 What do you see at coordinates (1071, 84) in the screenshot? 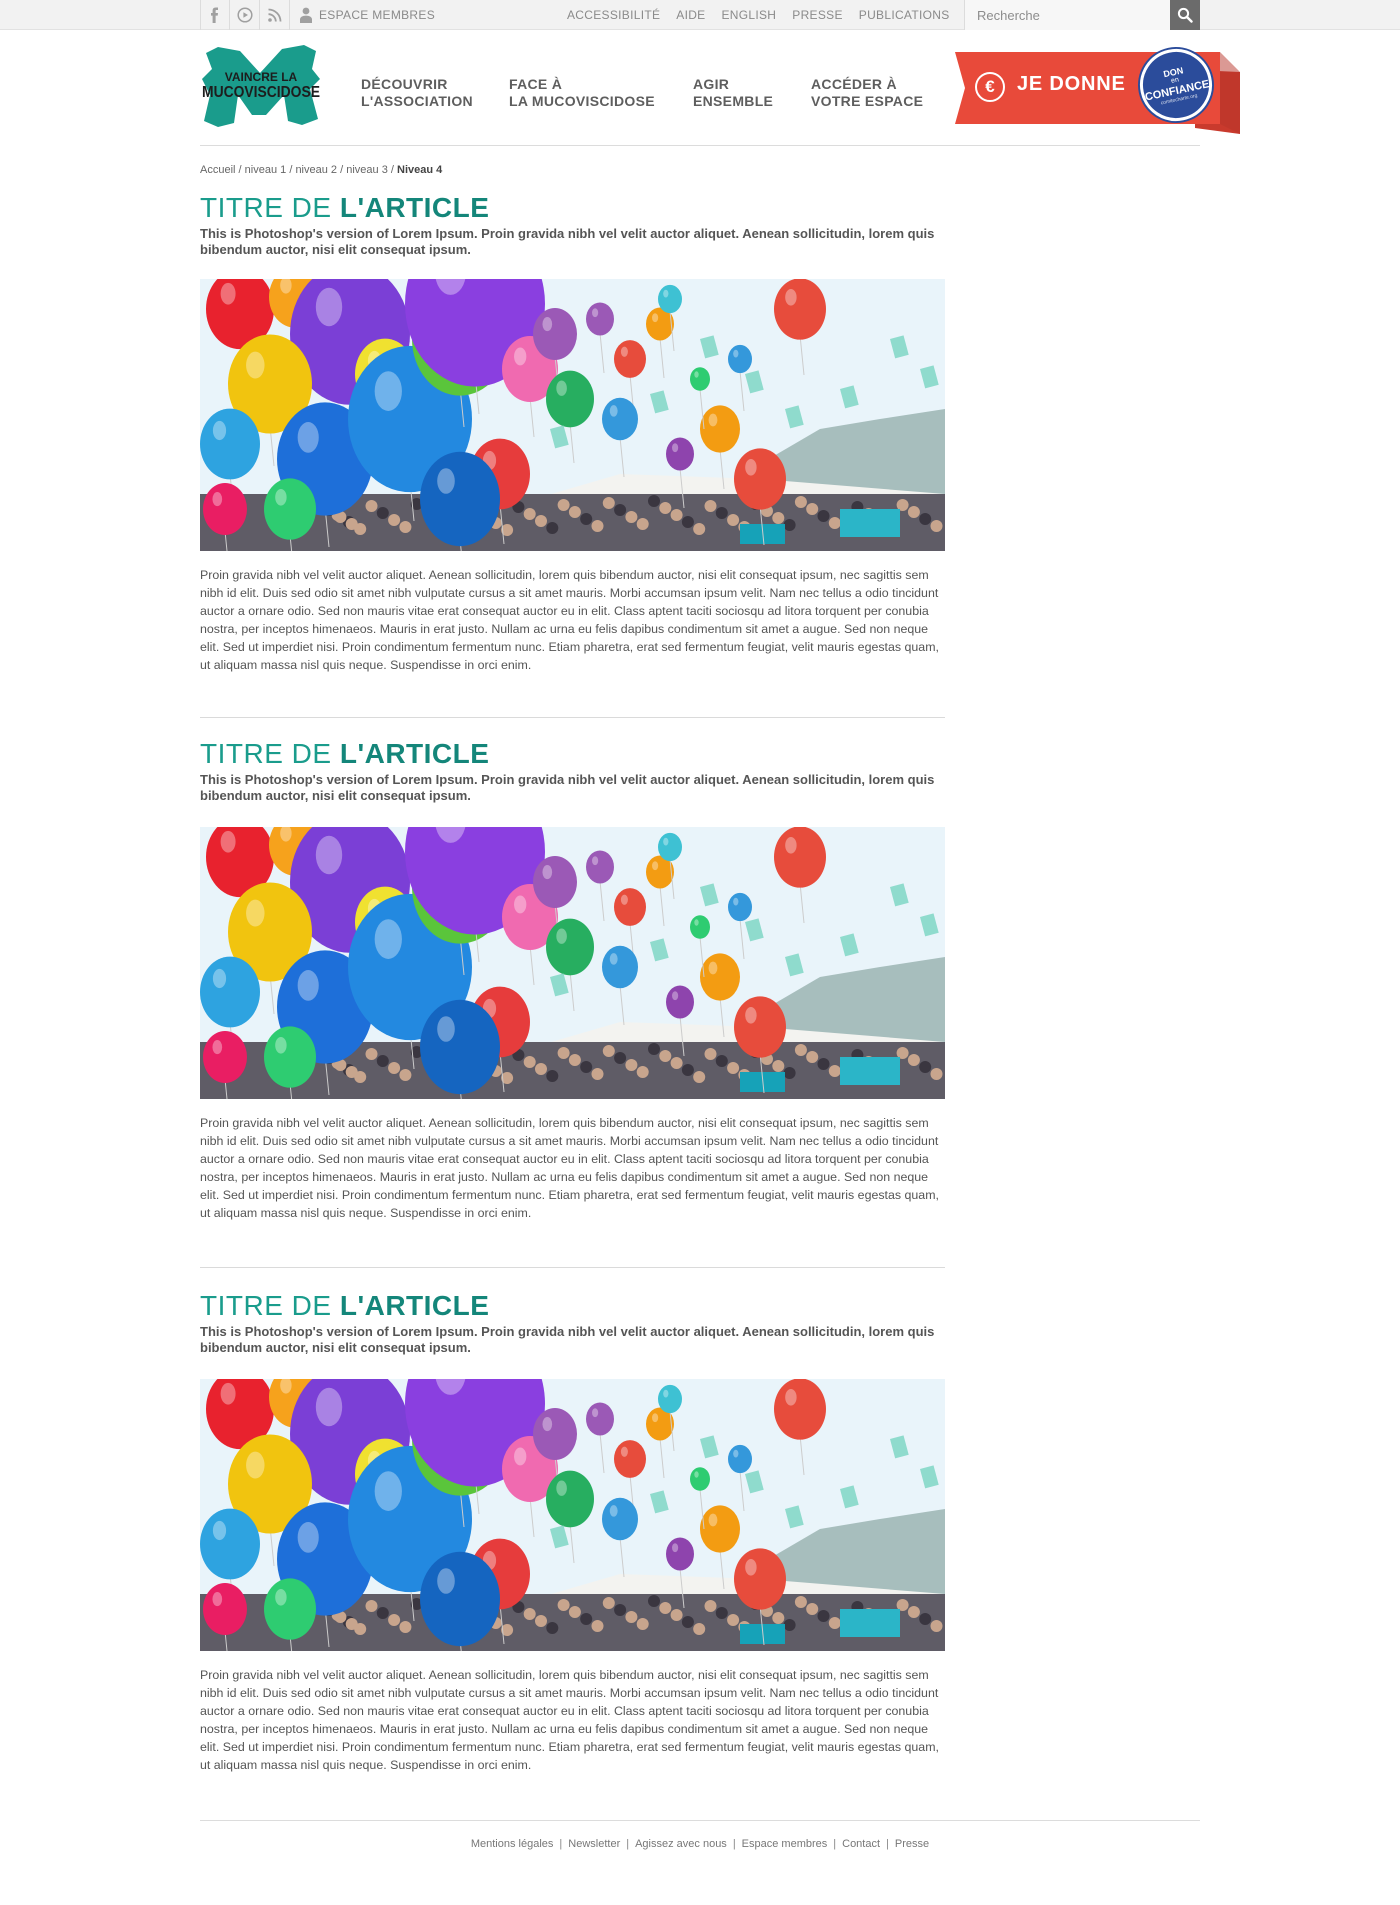
I see `donate-label: JE DONNE` at bounding box center [1071, 84].